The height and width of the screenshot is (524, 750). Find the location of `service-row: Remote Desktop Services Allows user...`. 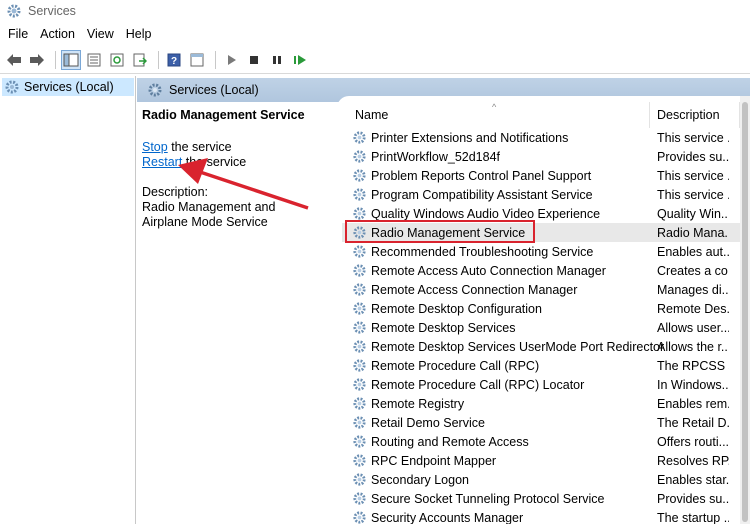

service-row: Remote Desktop Services Allows user... is located at coordinates (546, 327).